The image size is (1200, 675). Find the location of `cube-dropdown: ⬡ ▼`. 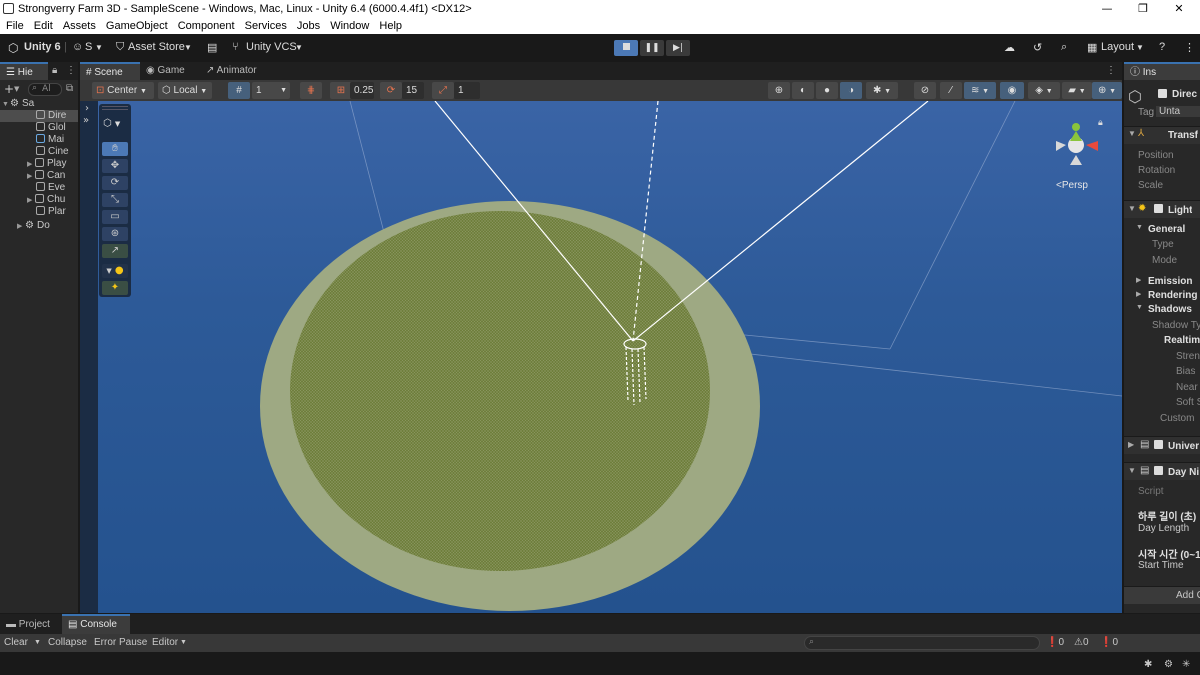

cube-dropdown: ⬡ ▼ is located at coordinates (111, 123).